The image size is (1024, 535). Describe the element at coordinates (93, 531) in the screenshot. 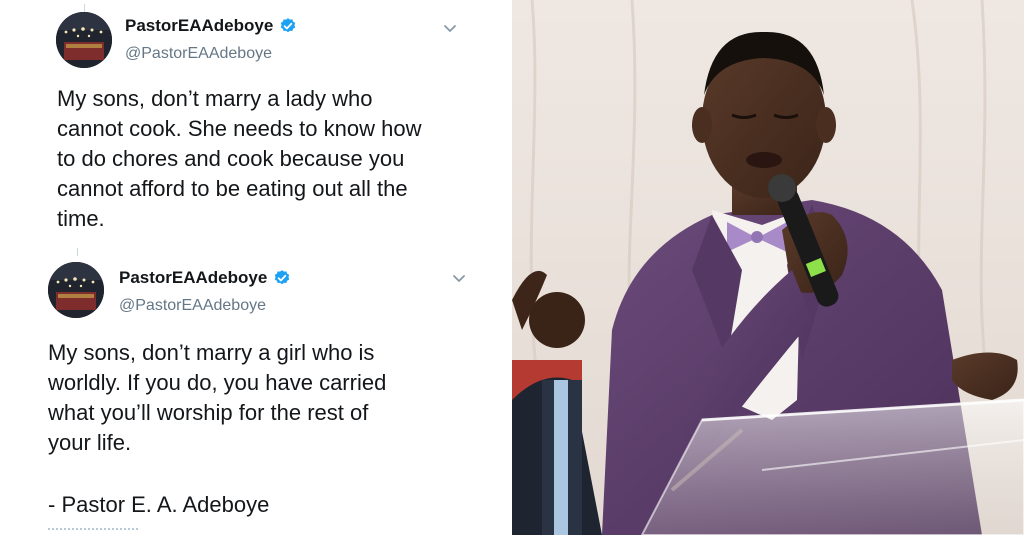

I see `hashtag-fragment` at that location.